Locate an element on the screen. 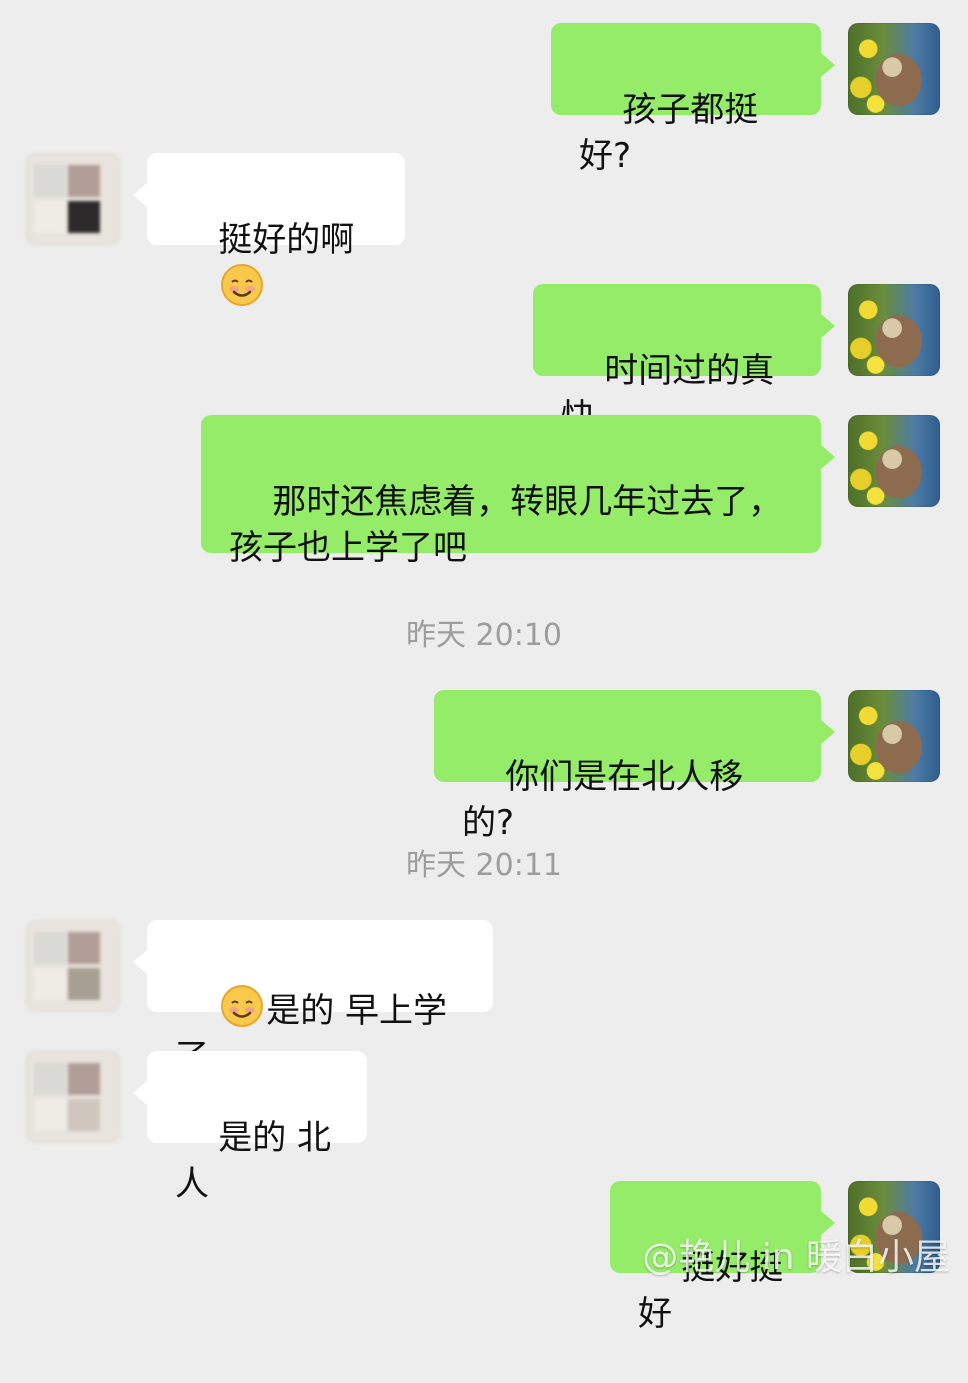 Image resolution: width=968 pixels, height=1383 pixels. watermark-text: @艳儿 in 暖白小屋 is located at coordinates (796, 1257).